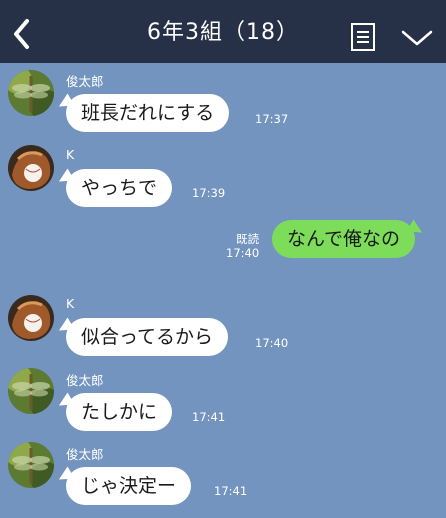 Image resolution: width=446 pixels, height=518 pixels. Describe the element at coordinates (147, 337) in the screenshot. I see `message-bubble: 似合ってるから` at that location.